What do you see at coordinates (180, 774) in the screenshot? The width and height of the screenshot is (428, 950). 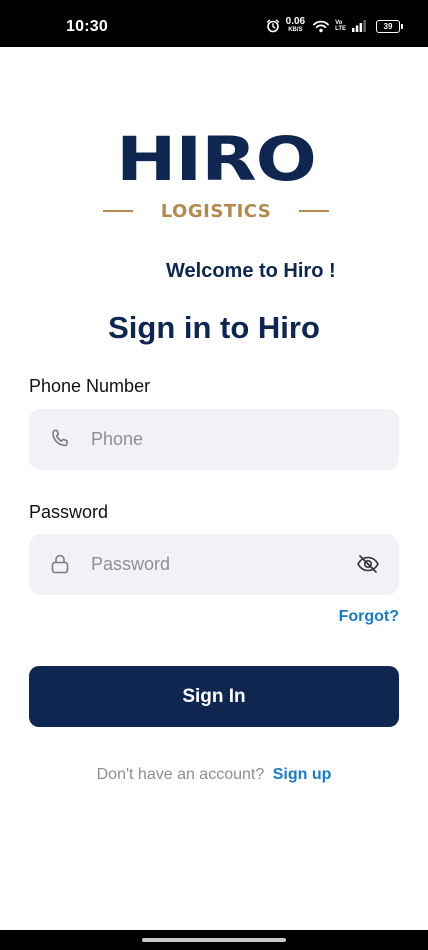 I see `signup-prompt: Don't have an account?` at bounding box center [180, 774].